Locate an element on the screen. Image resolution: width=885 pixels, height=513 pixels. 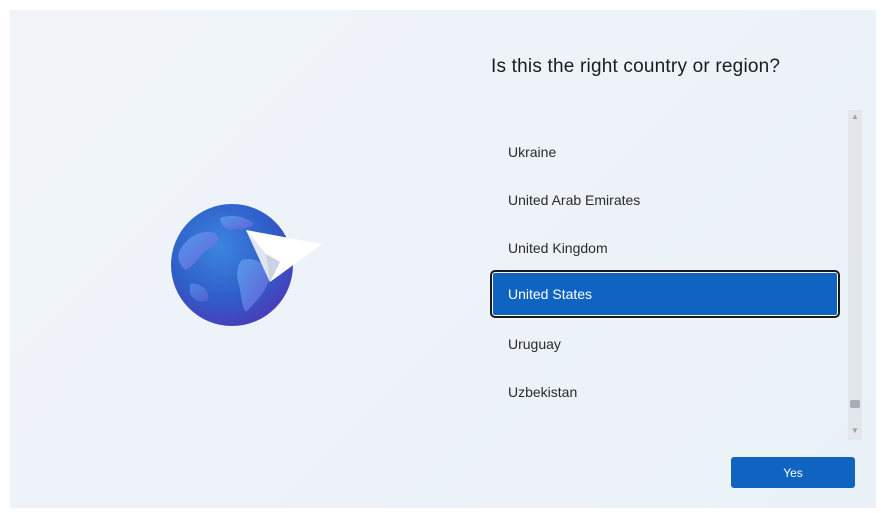
list-item: United Kingdom is located at coordinates (665, 248).